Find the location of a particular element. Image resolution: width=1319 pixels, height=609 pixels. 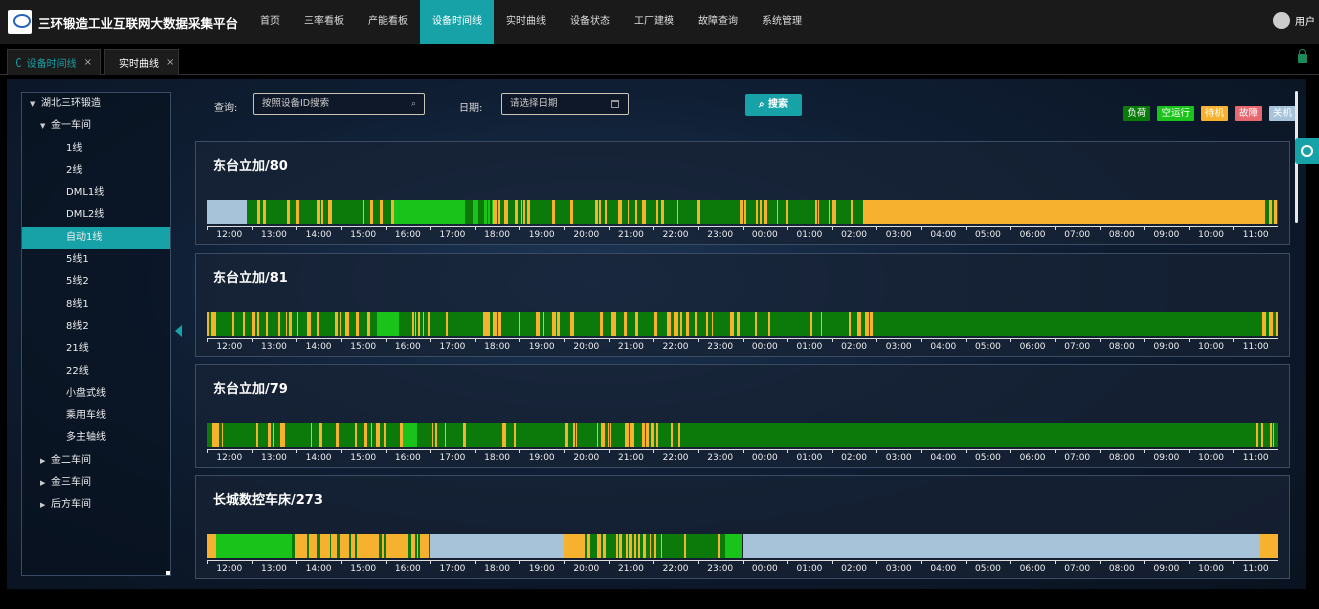

tree-node: 5线1 is located at coordinates (96, 260).